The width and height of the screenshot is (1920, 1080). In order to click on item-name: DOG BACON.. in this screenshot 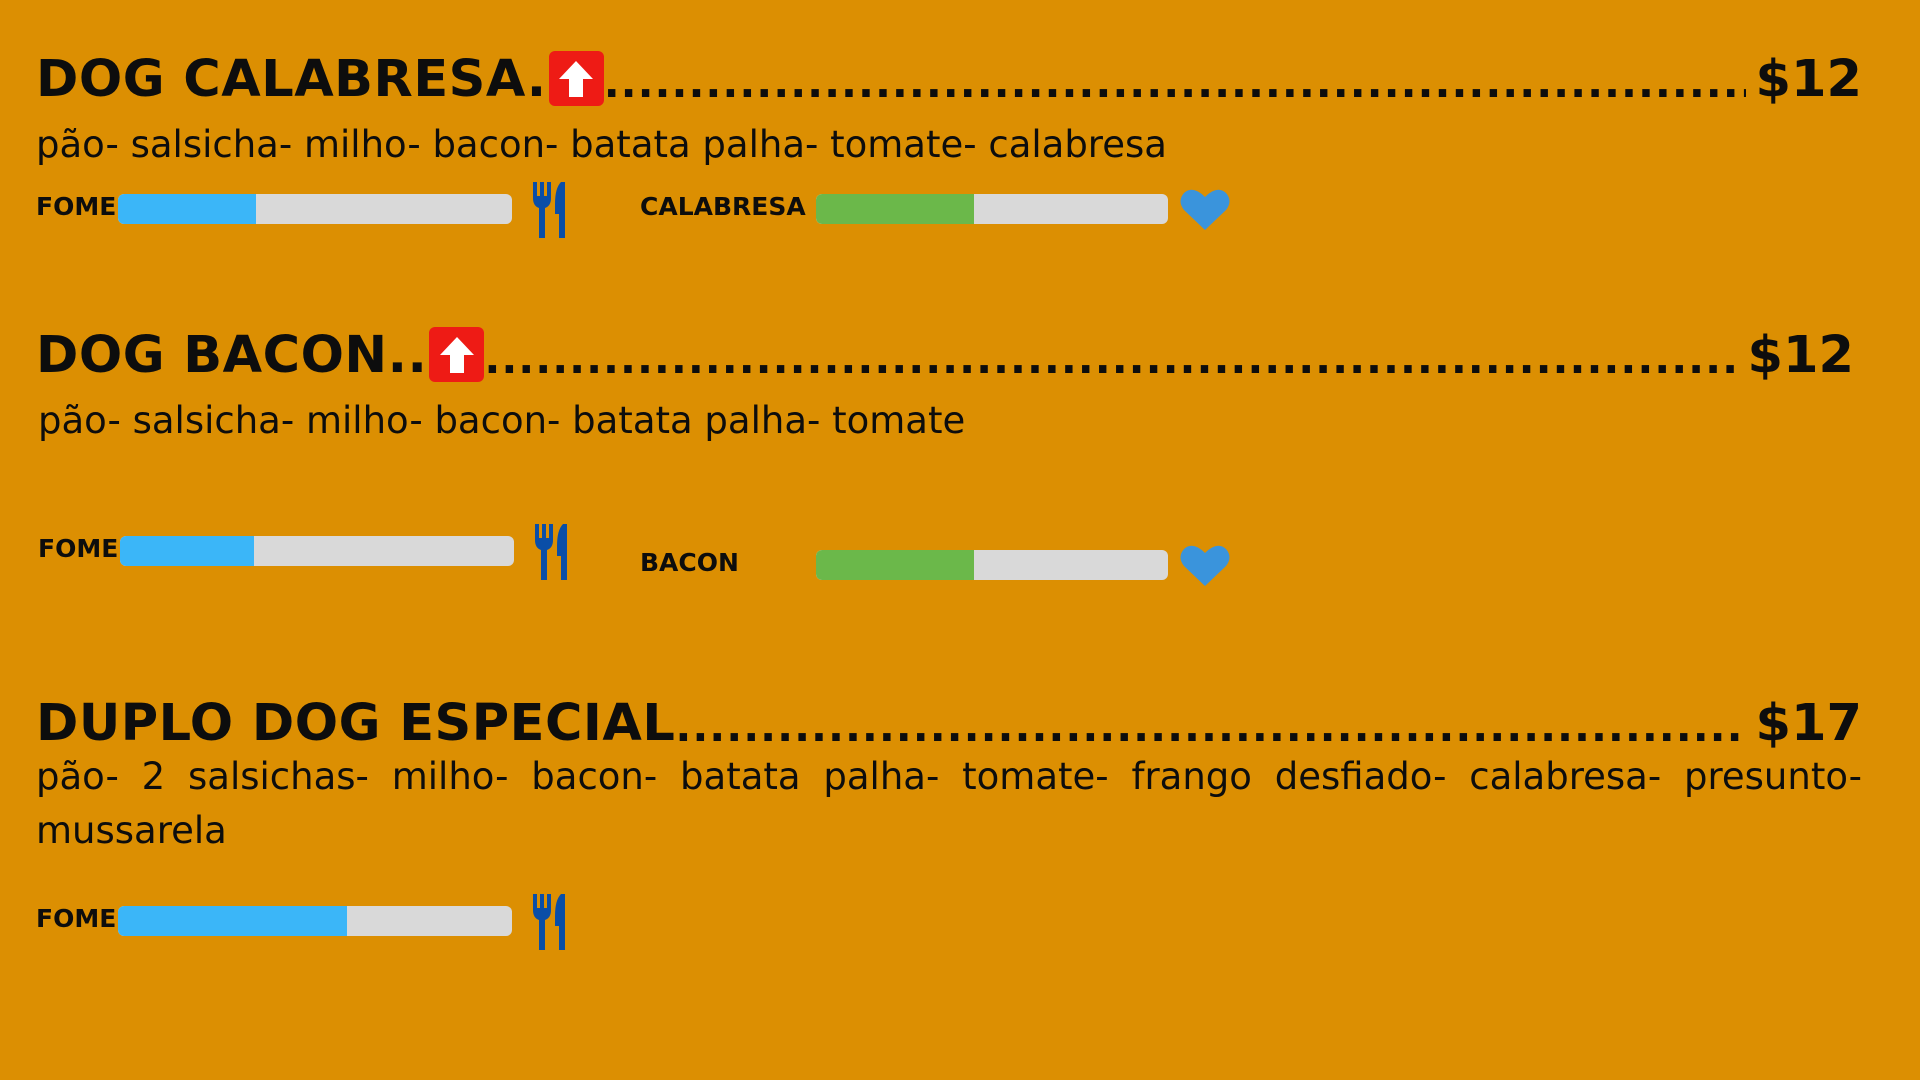, I will do `click(232, 355)`.